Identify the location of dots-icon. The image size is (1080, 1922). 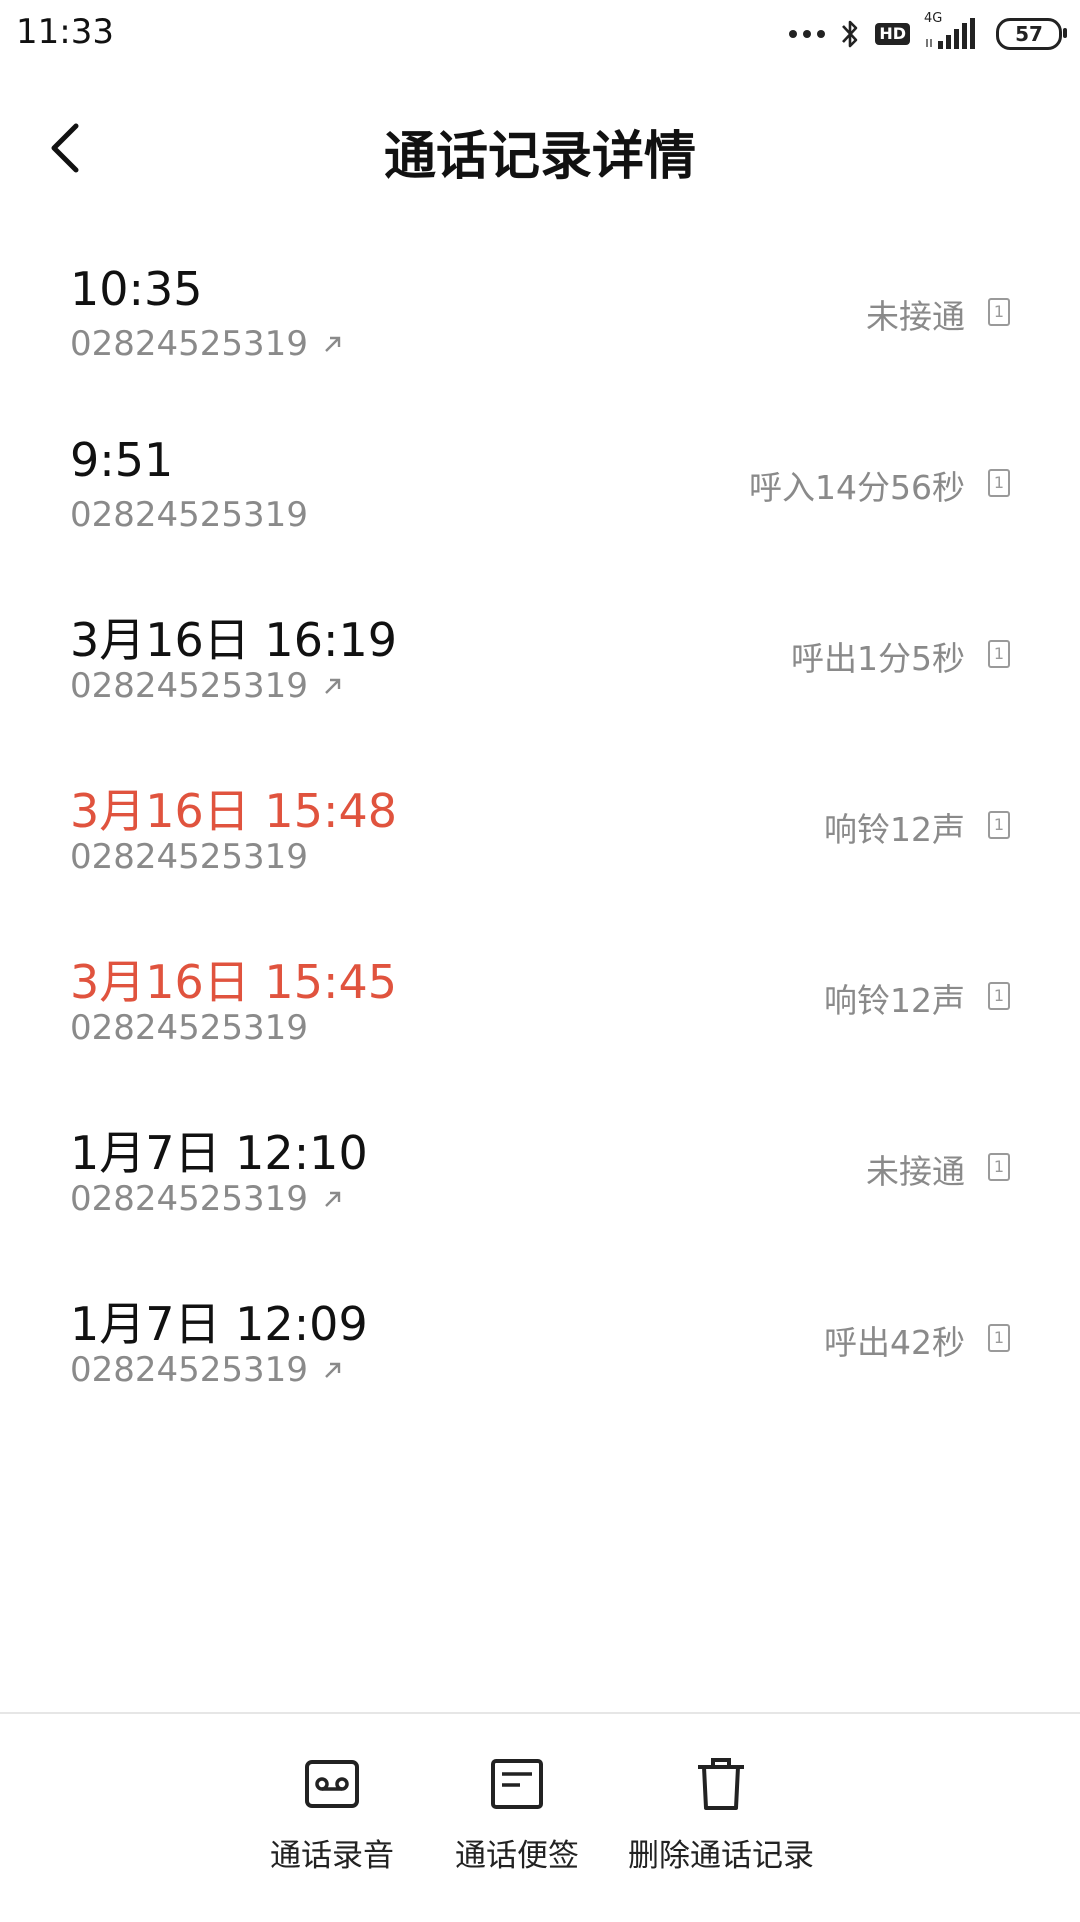
(807, 34).